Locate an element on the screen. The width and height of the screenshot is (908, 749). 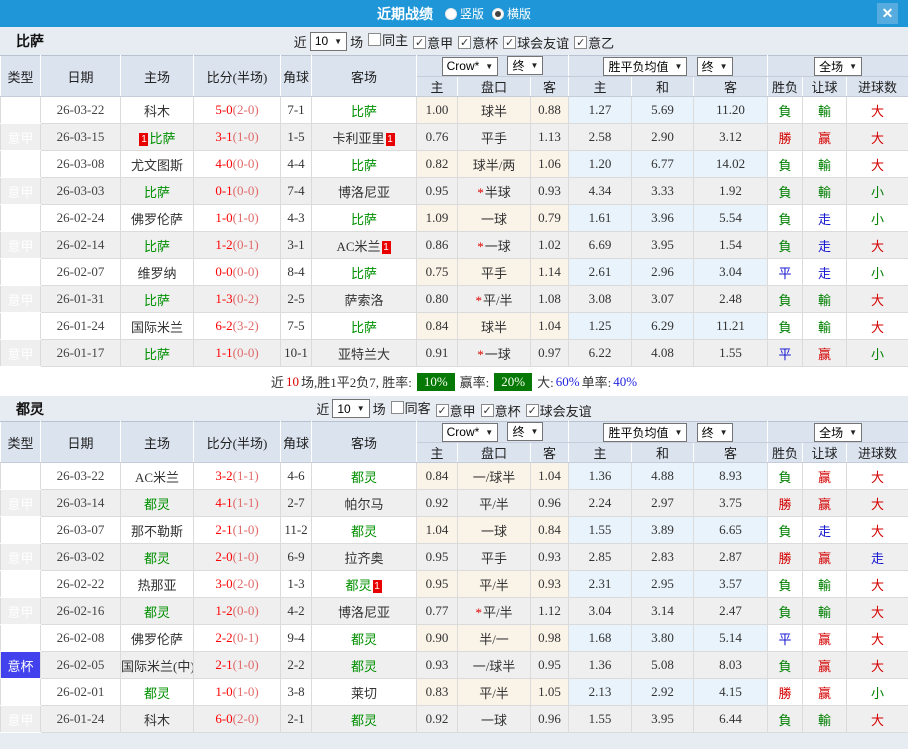
radio-horizontal-label: 横版 is located at coordinates (519, 14).